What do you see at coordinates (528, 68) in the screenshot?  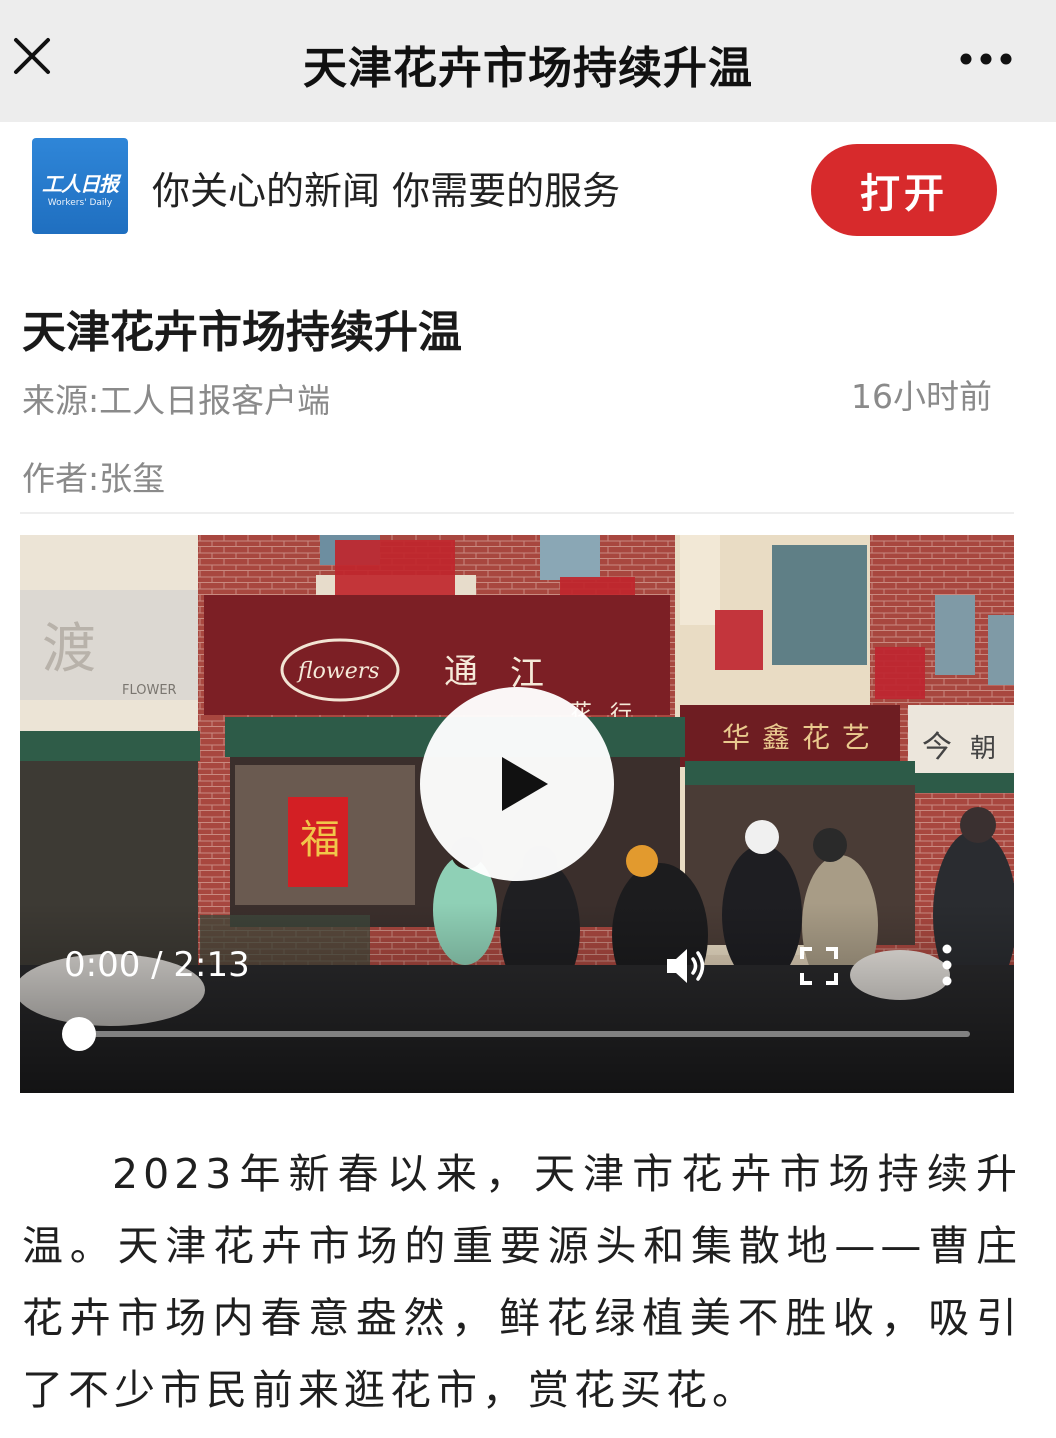 I see `page-title: 天津花卉市场持续升温` at bounding box center [528, 68].